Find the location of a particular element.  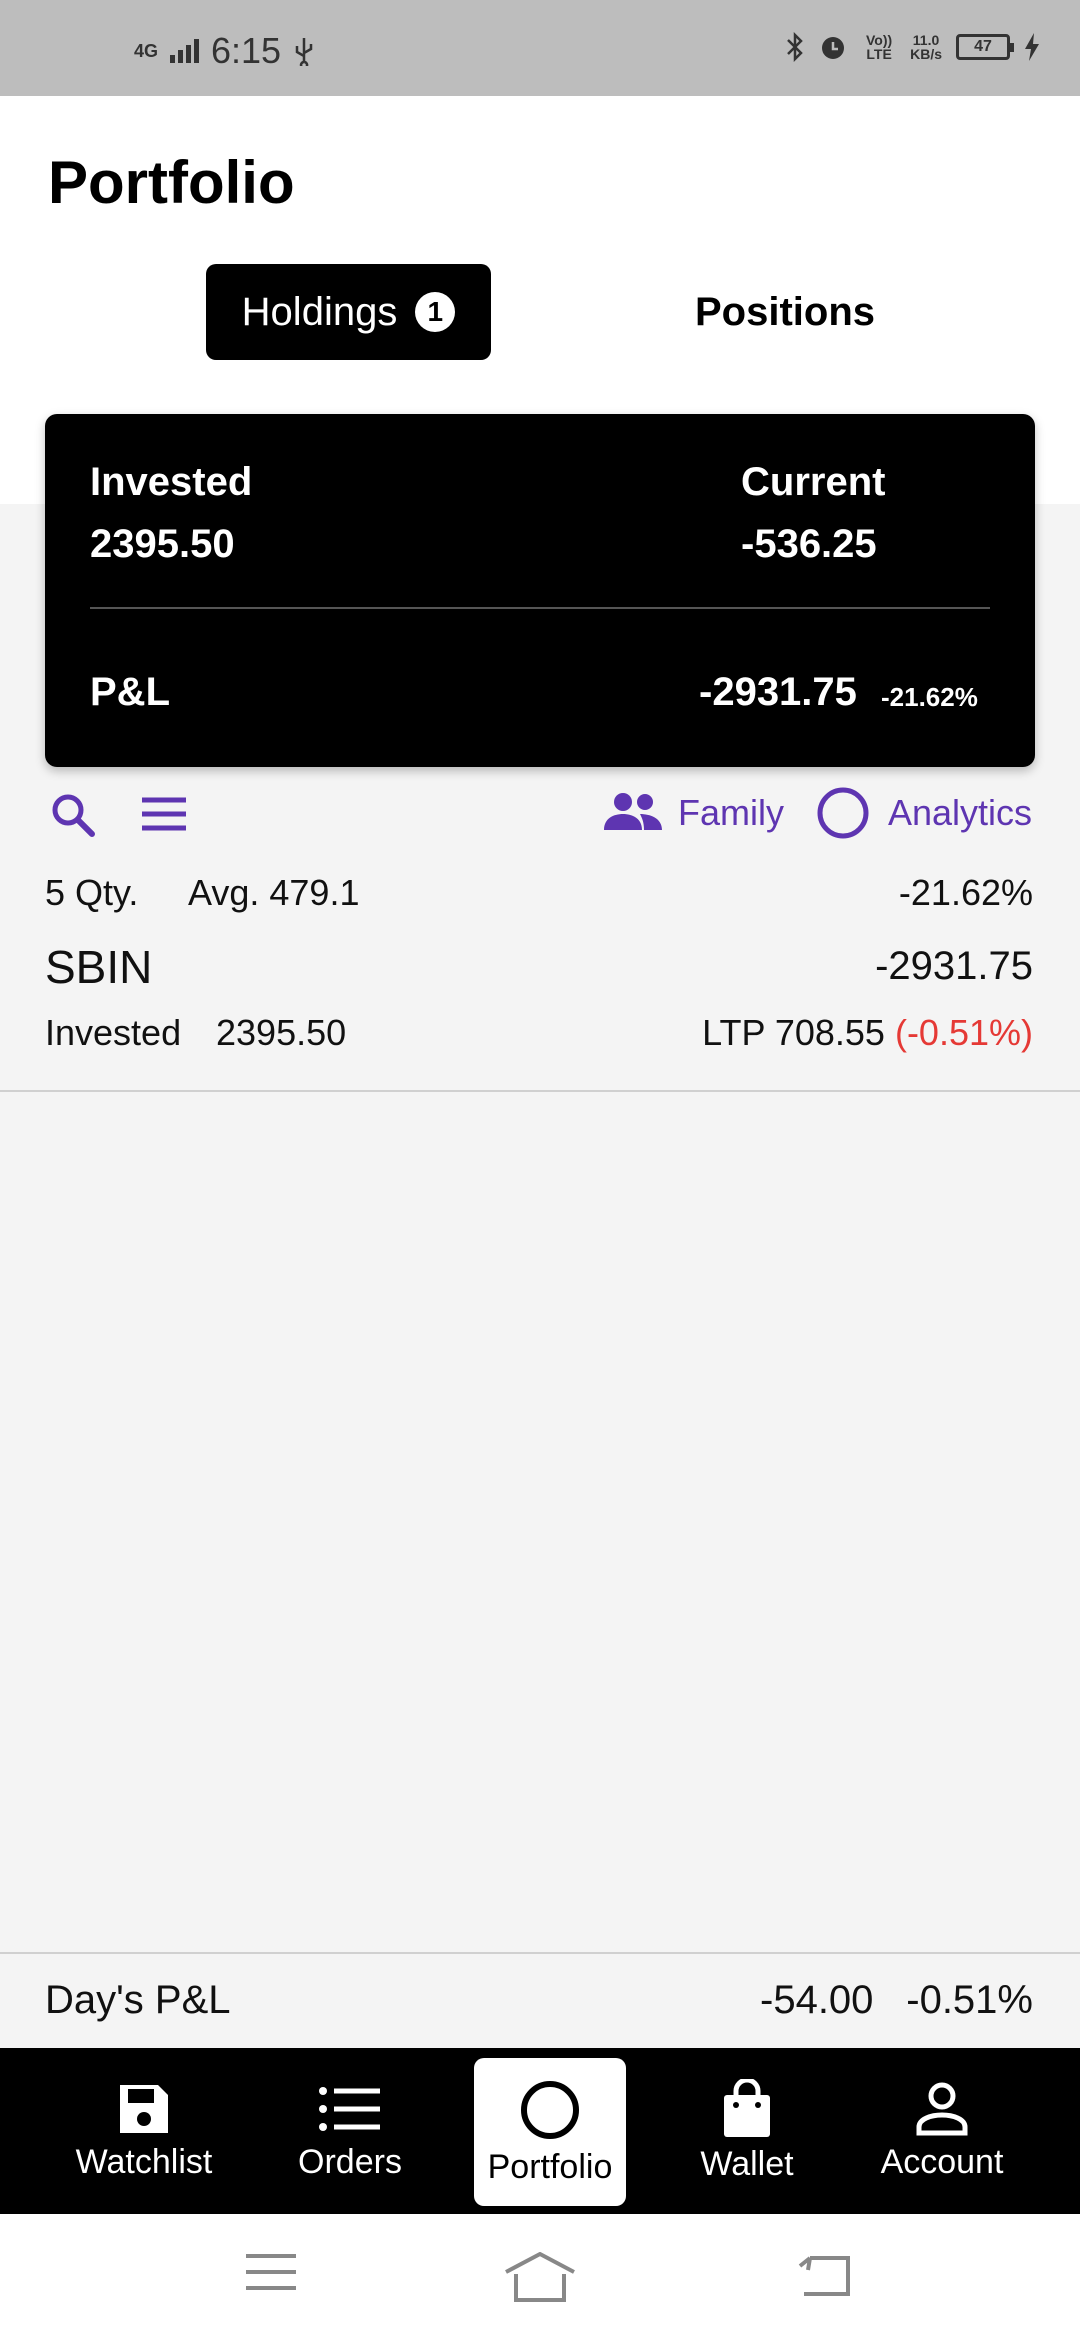

signal-icon is located at coordinates (185, 51).